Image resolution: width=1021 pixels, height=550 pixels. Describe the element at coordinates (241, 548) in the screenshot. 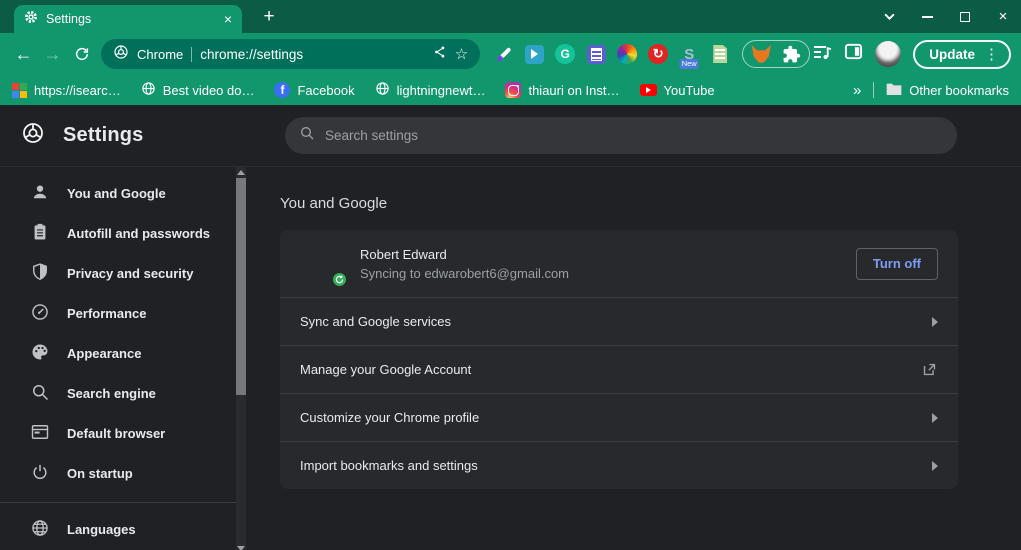

I see `scrollbar-down-arrow` at that location.